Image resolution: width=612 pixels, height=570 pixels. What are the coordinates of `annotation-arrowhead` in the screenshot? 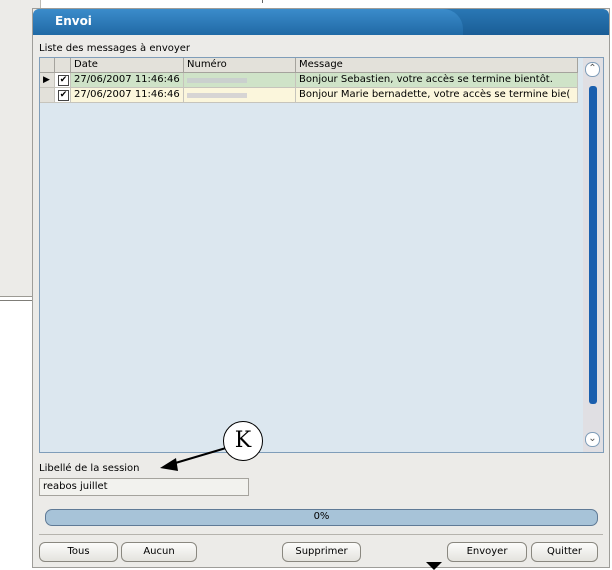 It's located at (169, 464).